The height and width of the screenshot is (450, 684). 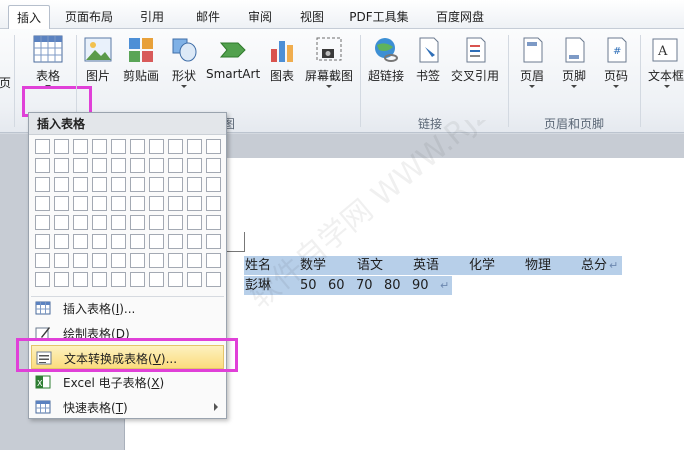 I want to click on picture-button: 图片, so click(x=98, y=59).